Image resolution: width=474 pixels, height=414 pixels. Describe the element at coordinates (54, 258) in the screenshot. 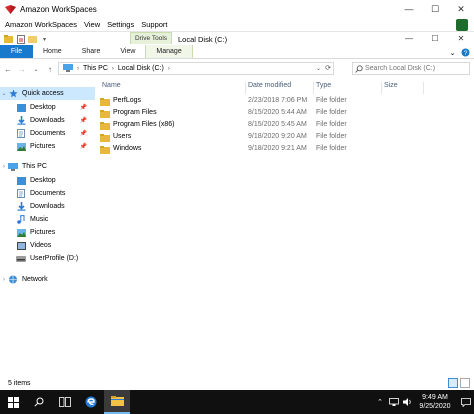

I see `nav-pc-userprofile-label: UserProfile (D:)` at that location.